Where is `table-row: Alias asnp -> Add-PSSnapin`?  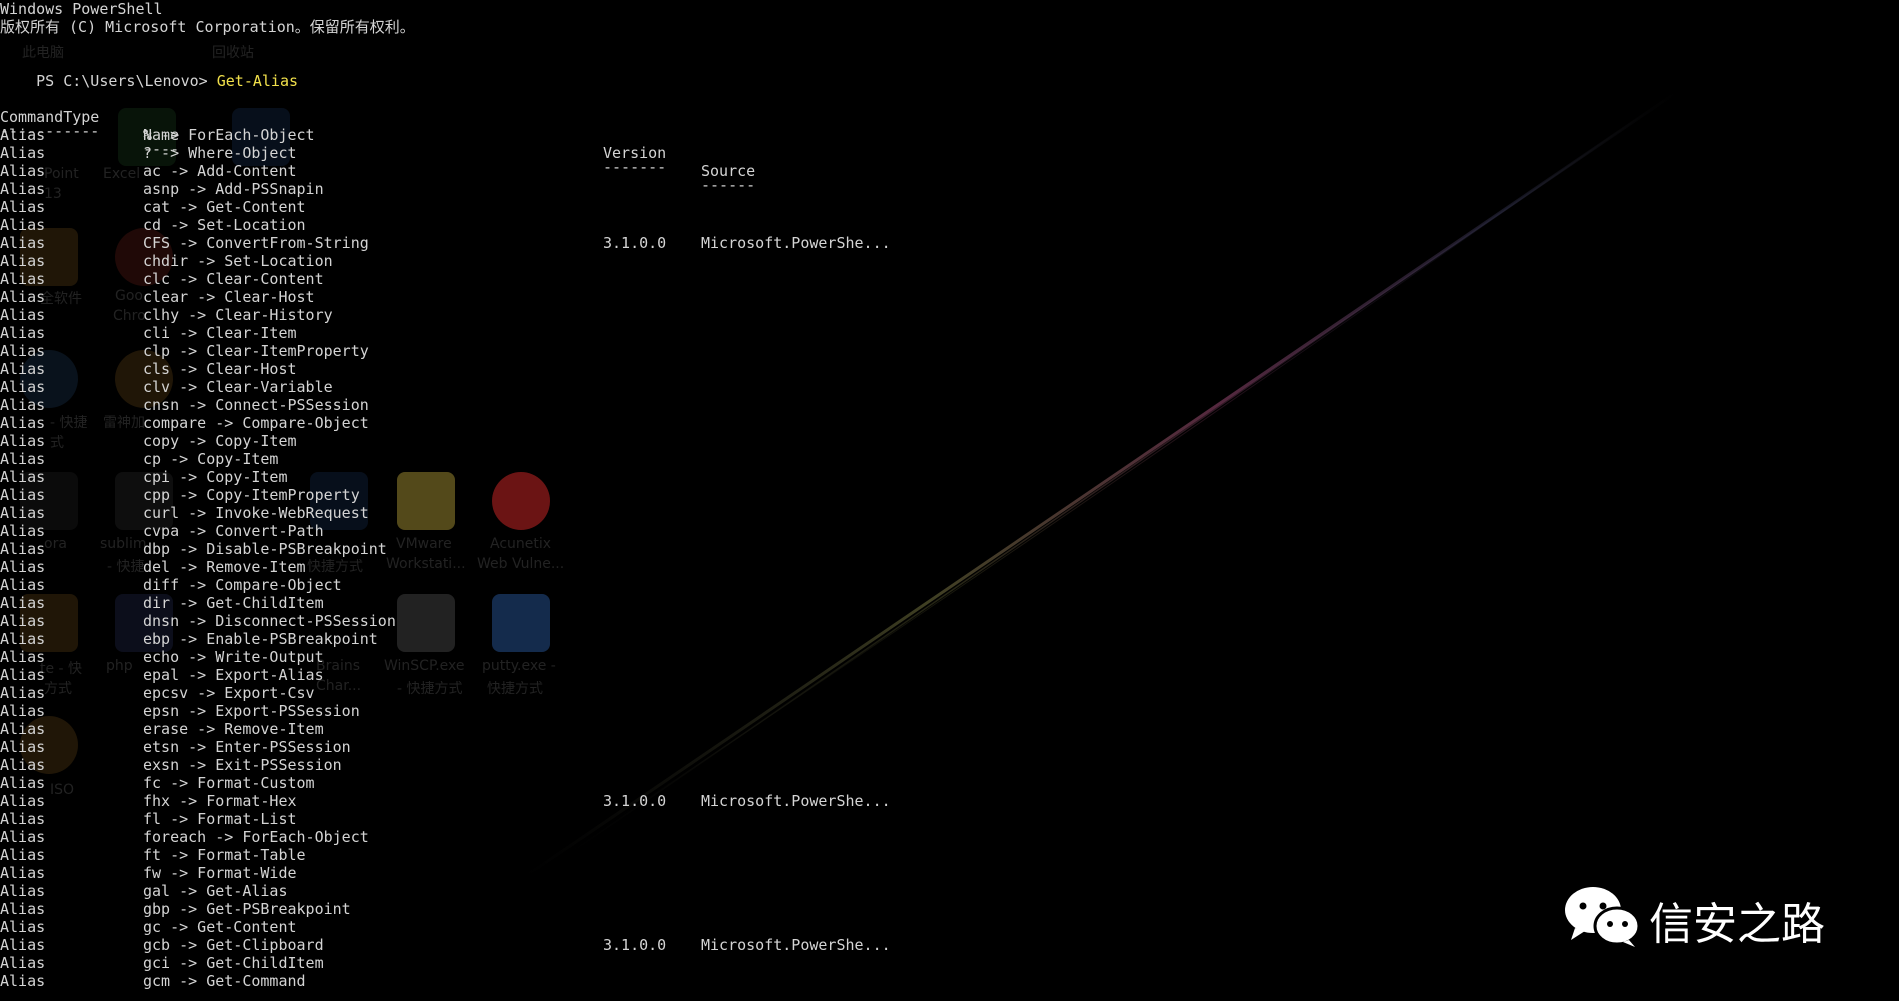 table-row: Alias asnp -> Add-PSSnapin is located at coordinates (500, 189).